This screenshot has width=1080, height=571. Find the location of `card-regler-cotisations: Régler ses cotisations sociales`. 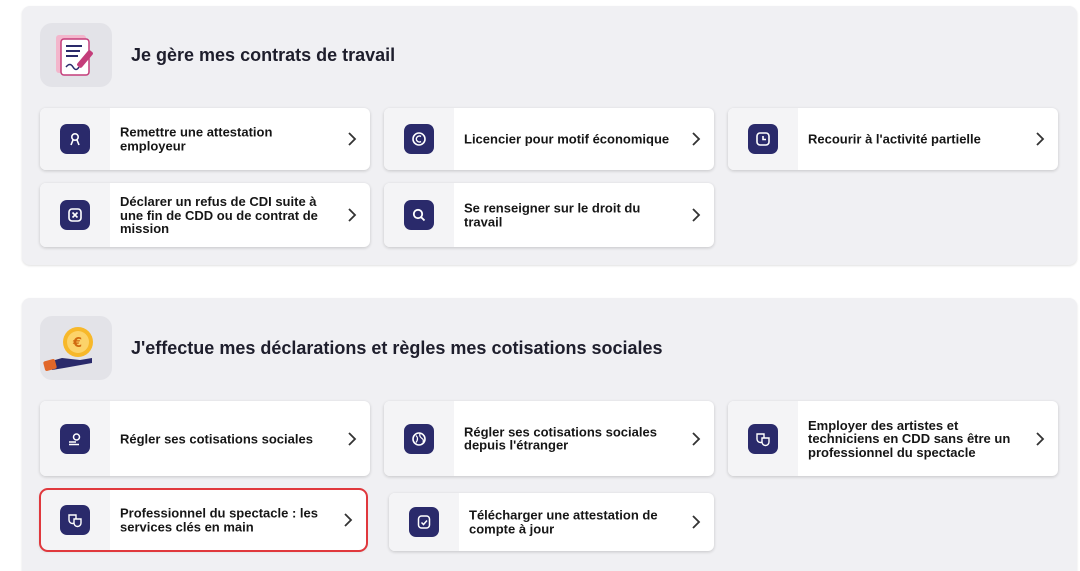

card-regler-cotisations: Régler ses cotisations sociales is located at coordinates (205, 438).